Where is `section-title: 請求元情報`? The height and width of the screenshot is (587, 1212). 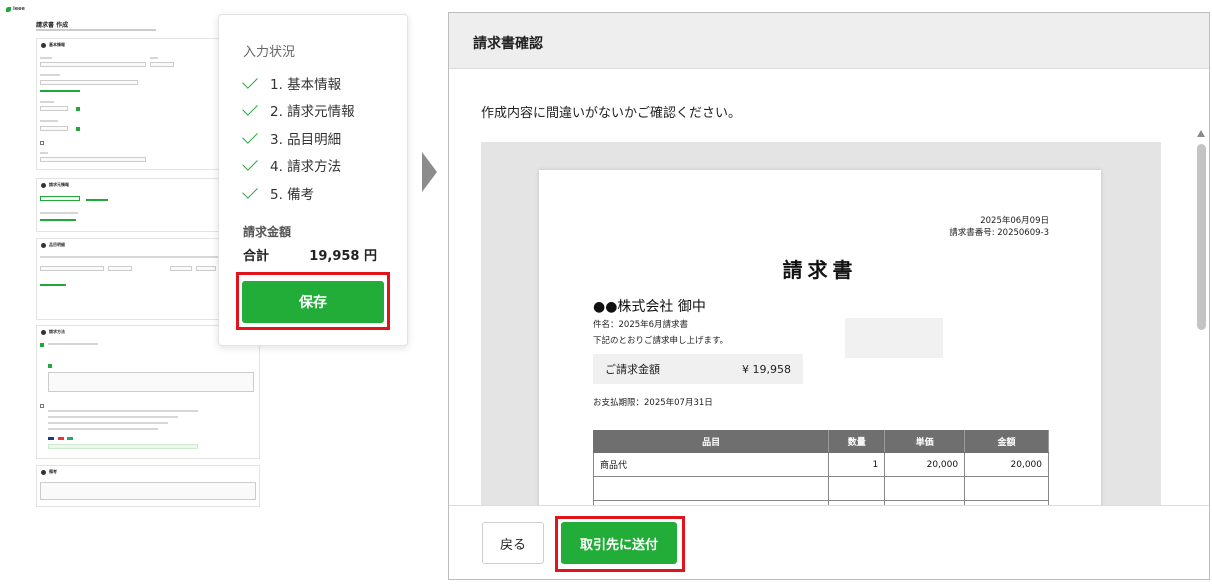 section-title: 請求元情報 is located at coordinates (59, 184).